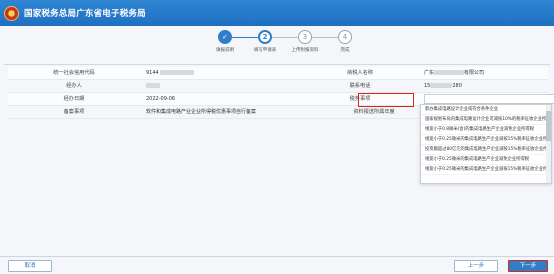  I want to click on handle-date-value: 2022-09-06, so click(161, 99).